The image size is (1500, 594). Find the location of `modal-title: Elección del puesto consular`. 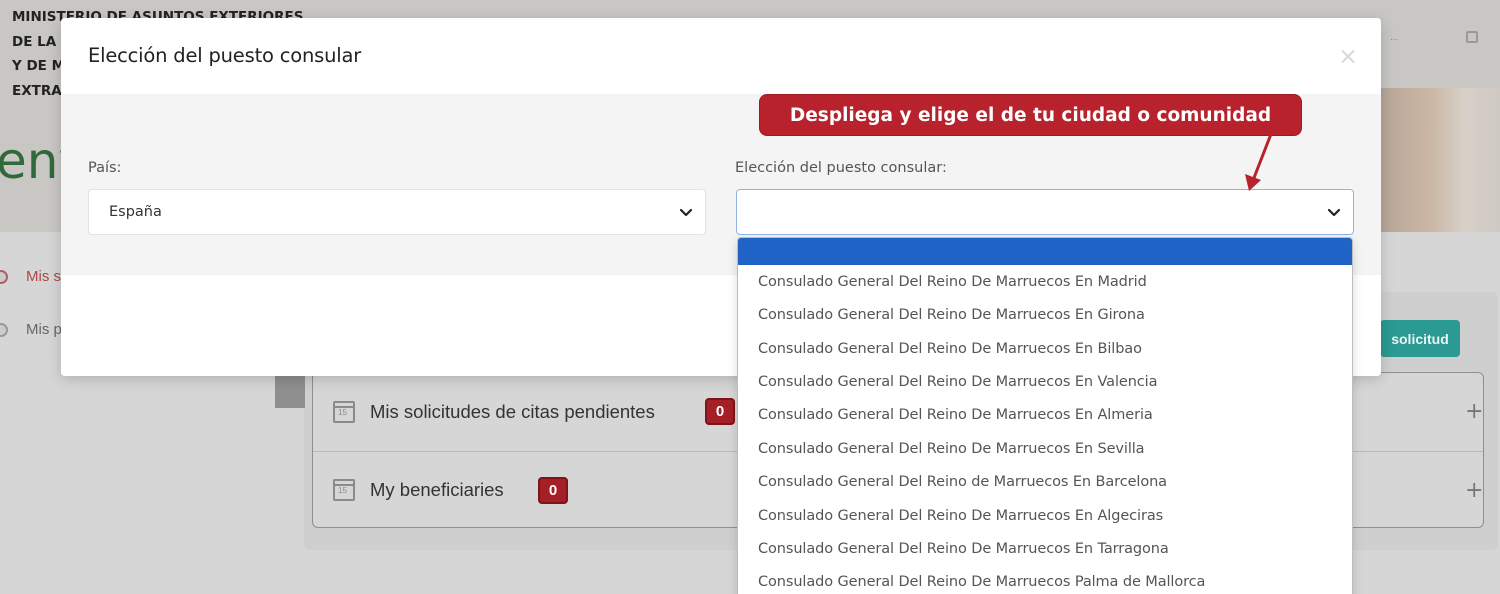

modal-title: Elección del puesto consular is located at coordinates (225, 55).